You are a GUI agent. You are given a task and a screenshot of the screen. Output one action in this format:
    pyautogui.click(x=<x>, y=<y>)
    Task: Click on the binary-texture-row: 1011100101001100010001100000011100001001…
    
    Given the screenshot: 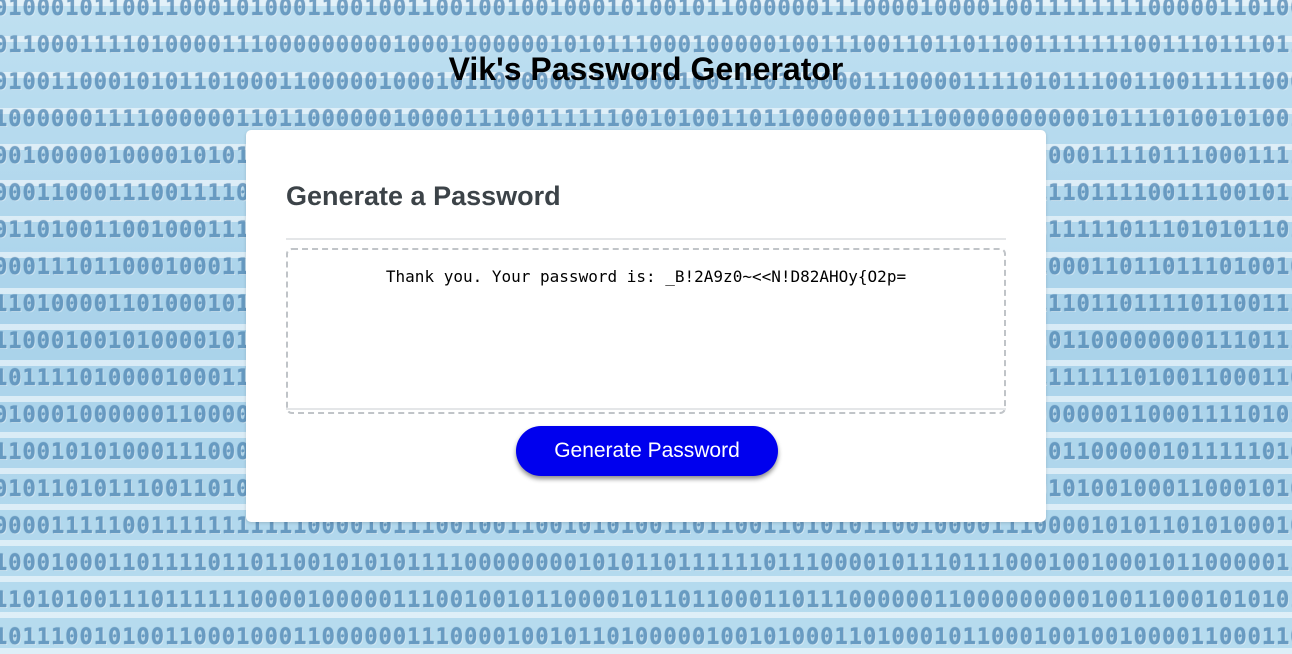 What is the action you would take?
    pyautogui.click(x=646, y=637)
    